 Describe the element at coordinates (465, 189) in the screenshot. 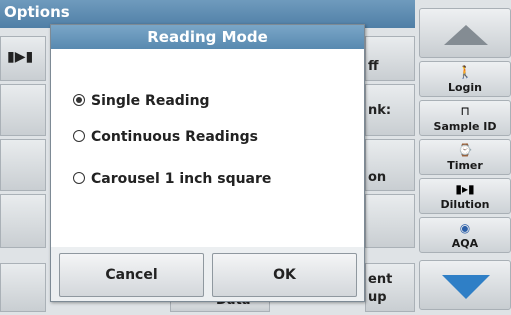

I see `dilution-icon: ▮▸▮` at that location.